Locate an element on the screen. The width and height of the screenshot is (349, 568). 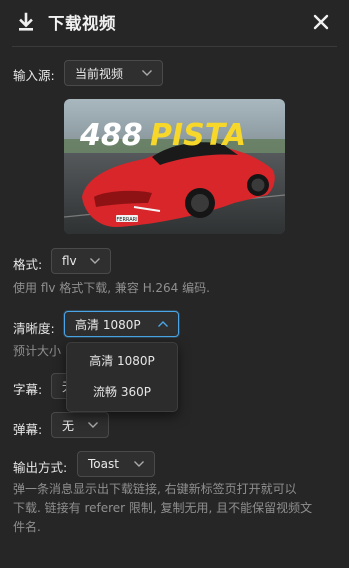
download-icon is located at coordinates (26, 21).